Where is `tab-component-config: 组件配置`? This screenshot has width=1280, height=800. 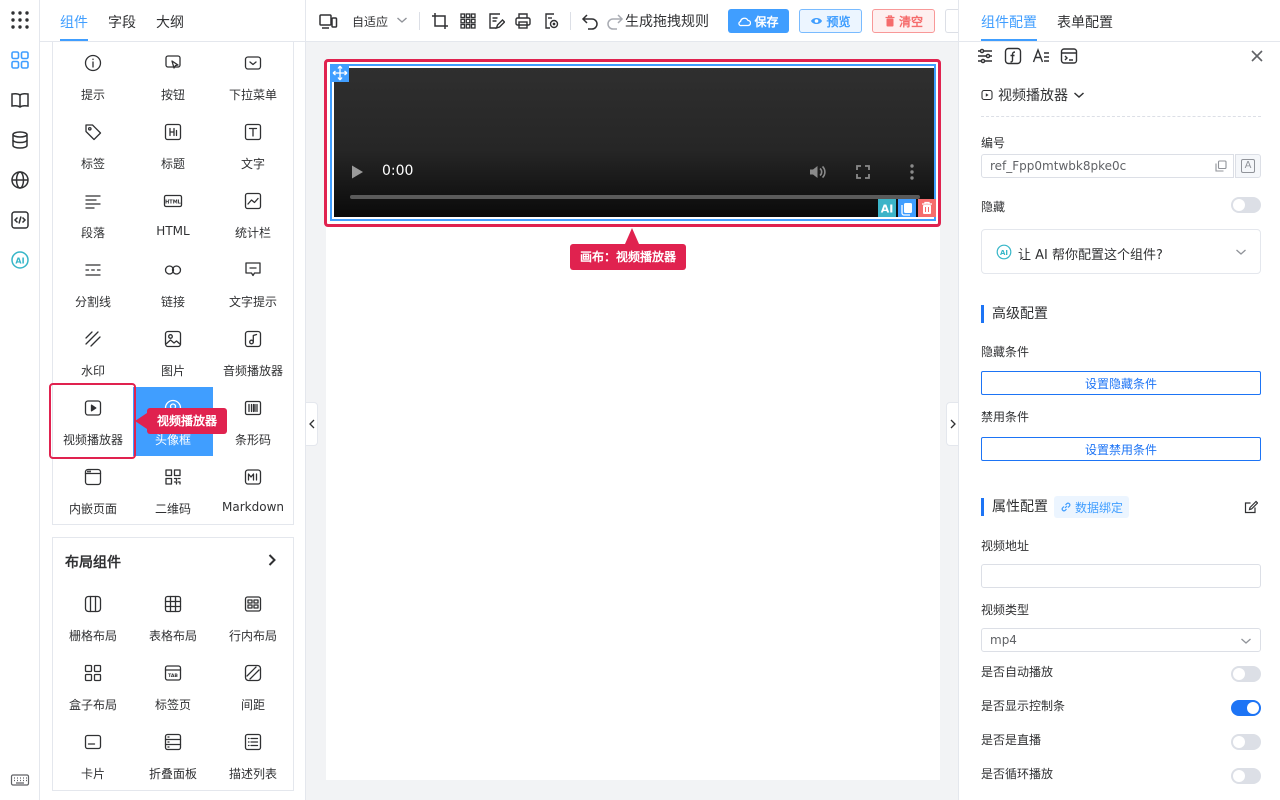 tab-component-config: 组件配置 is located at coordinates (1009, 22).